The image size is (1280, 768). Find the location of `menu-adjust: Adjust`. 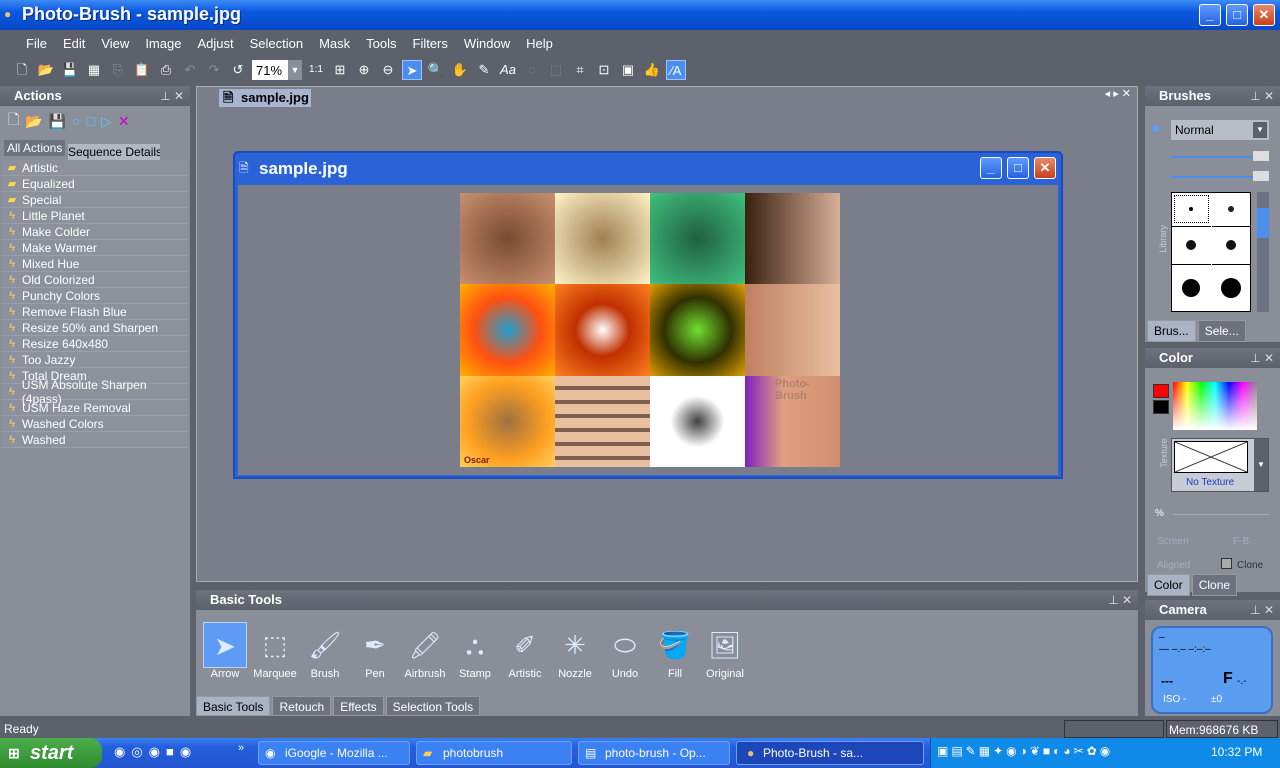

menu-adjust: Adjust is located at coordinates (215, 43).